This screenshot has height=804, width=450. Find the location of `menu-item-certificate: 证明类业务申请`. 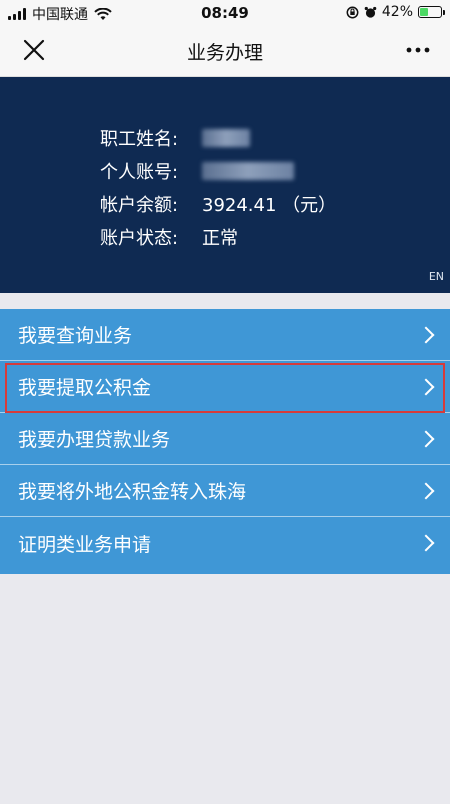

menu-item-certificate: 证明类业务申请 is located at coordinates (225, 543).